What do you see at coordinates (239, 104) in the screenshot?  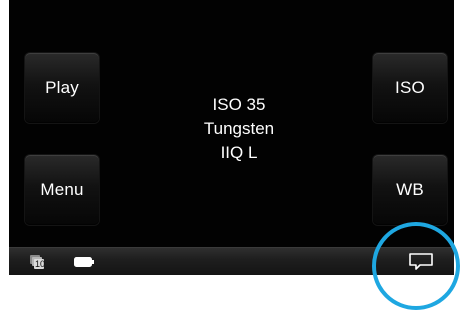 I see `iso-value: ISO 35` at bounding box center [239, 104].